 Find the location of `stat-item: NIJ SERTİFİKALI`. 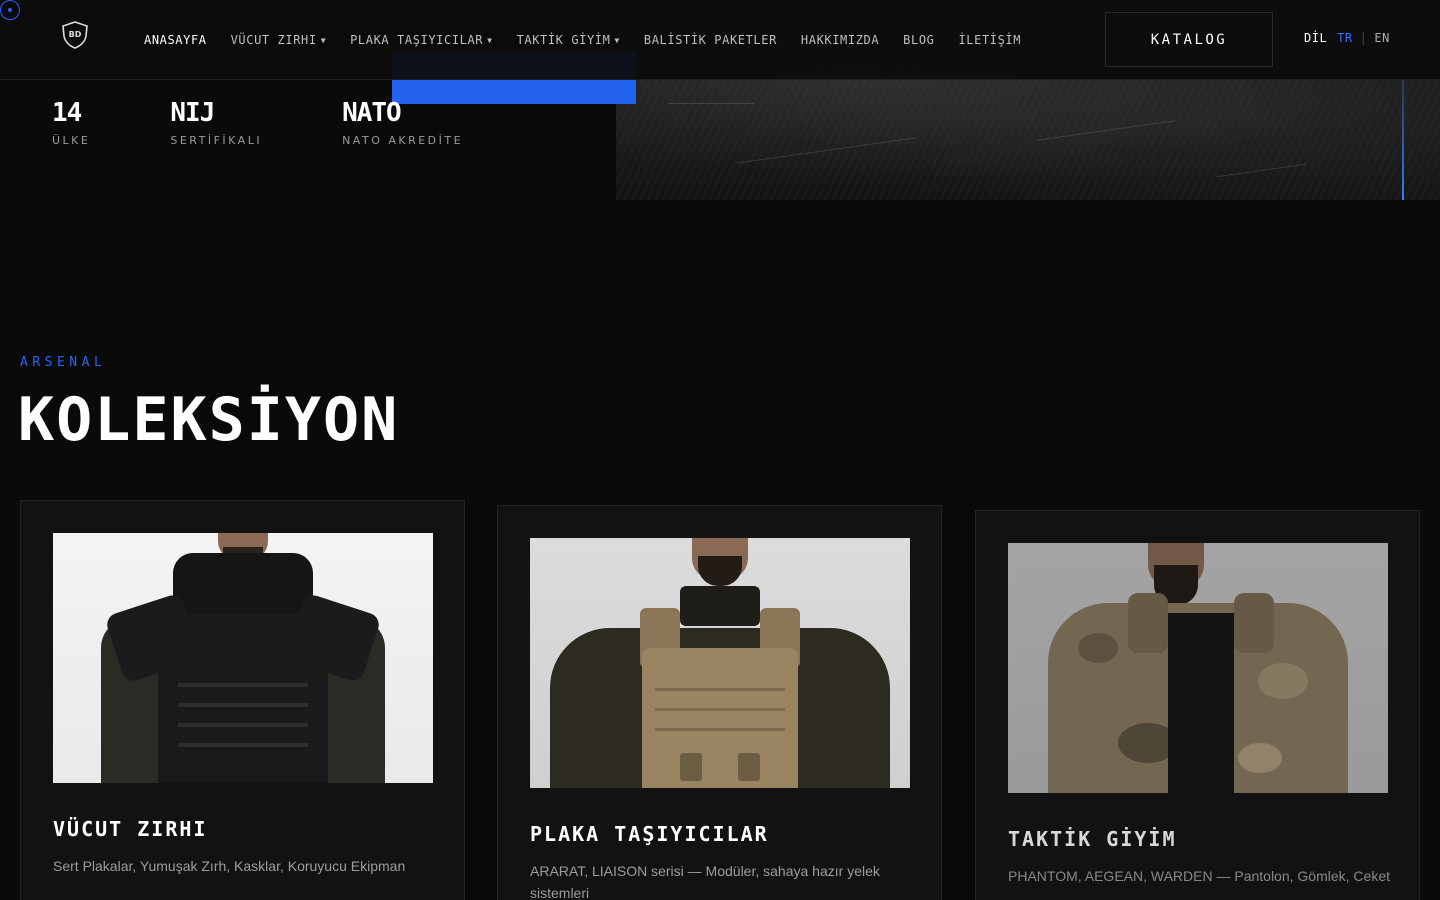

stat-item: NIJ SERTİFİKALI is located at coordinates (216, 122).